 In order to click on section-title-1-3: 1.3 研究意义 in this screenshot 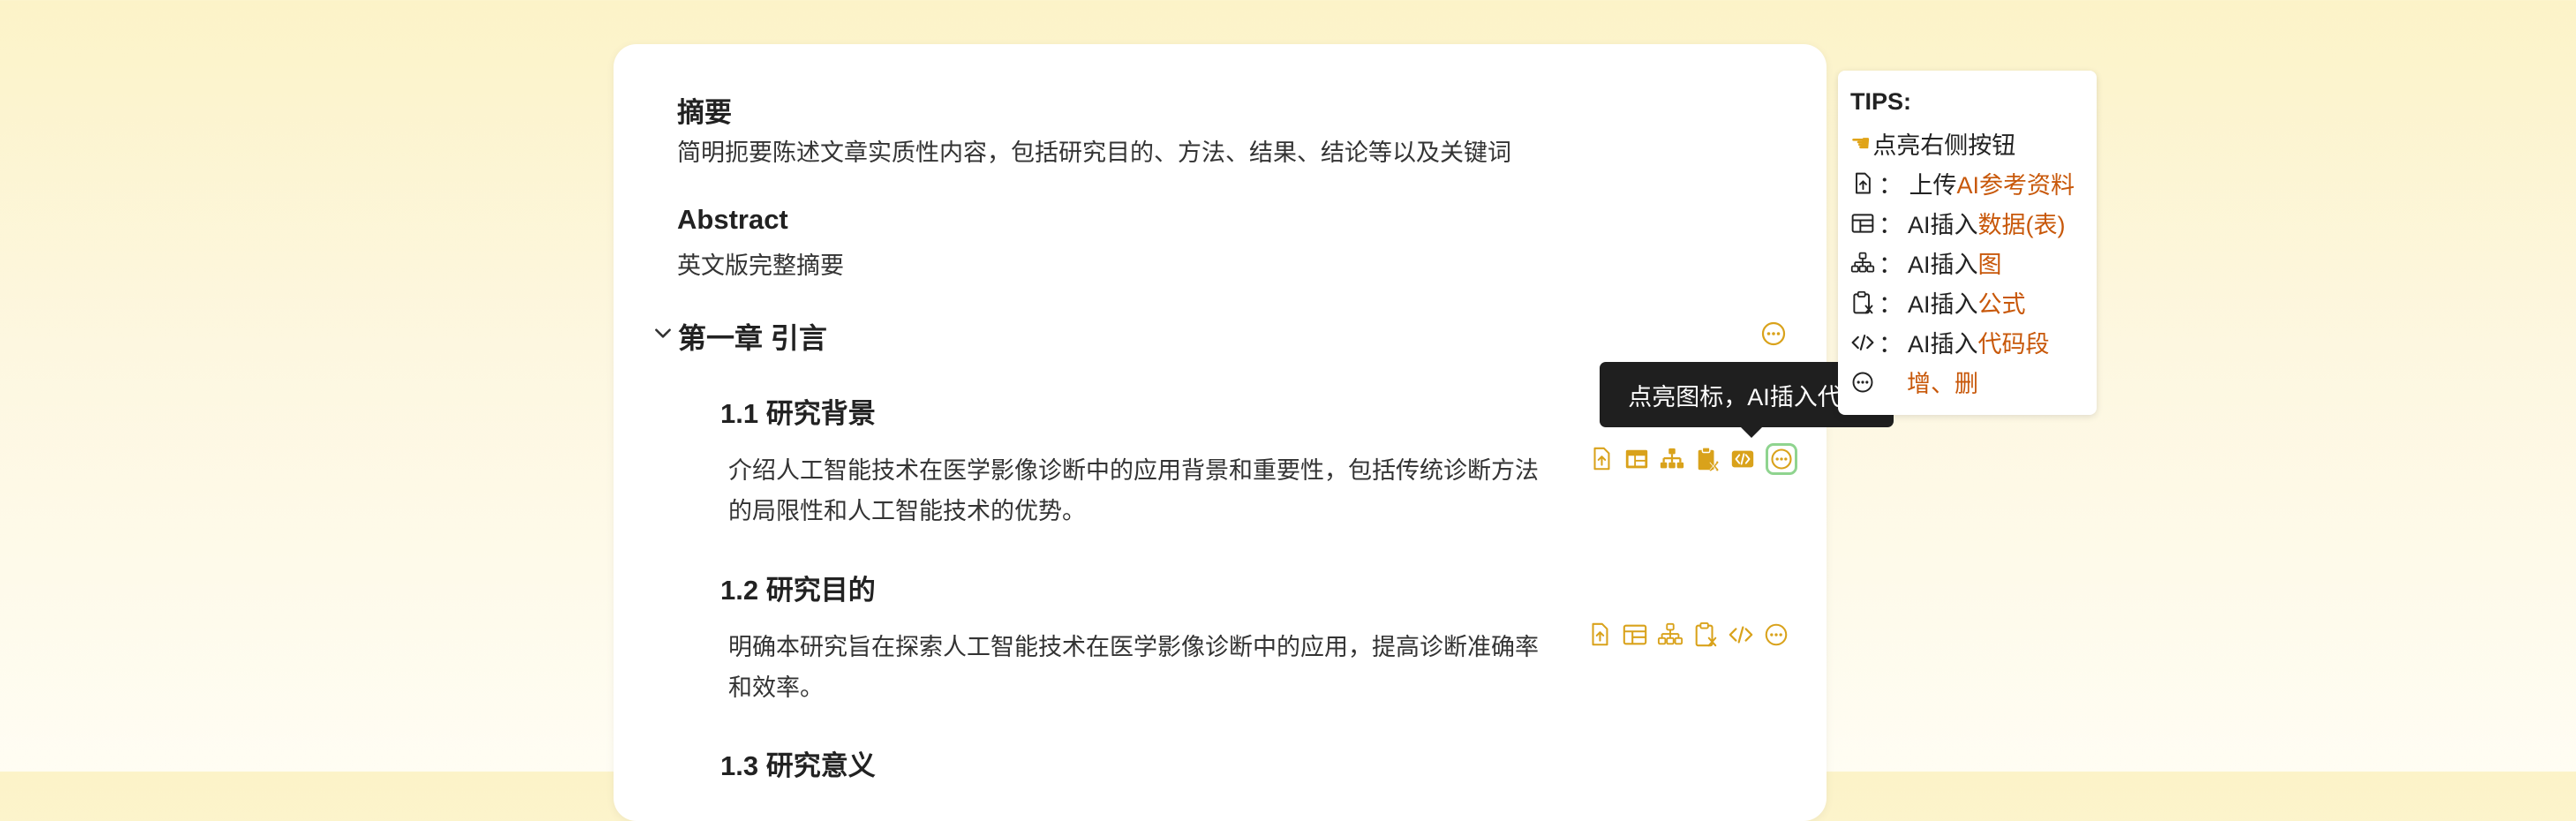, I will do `click(798, 763)`.